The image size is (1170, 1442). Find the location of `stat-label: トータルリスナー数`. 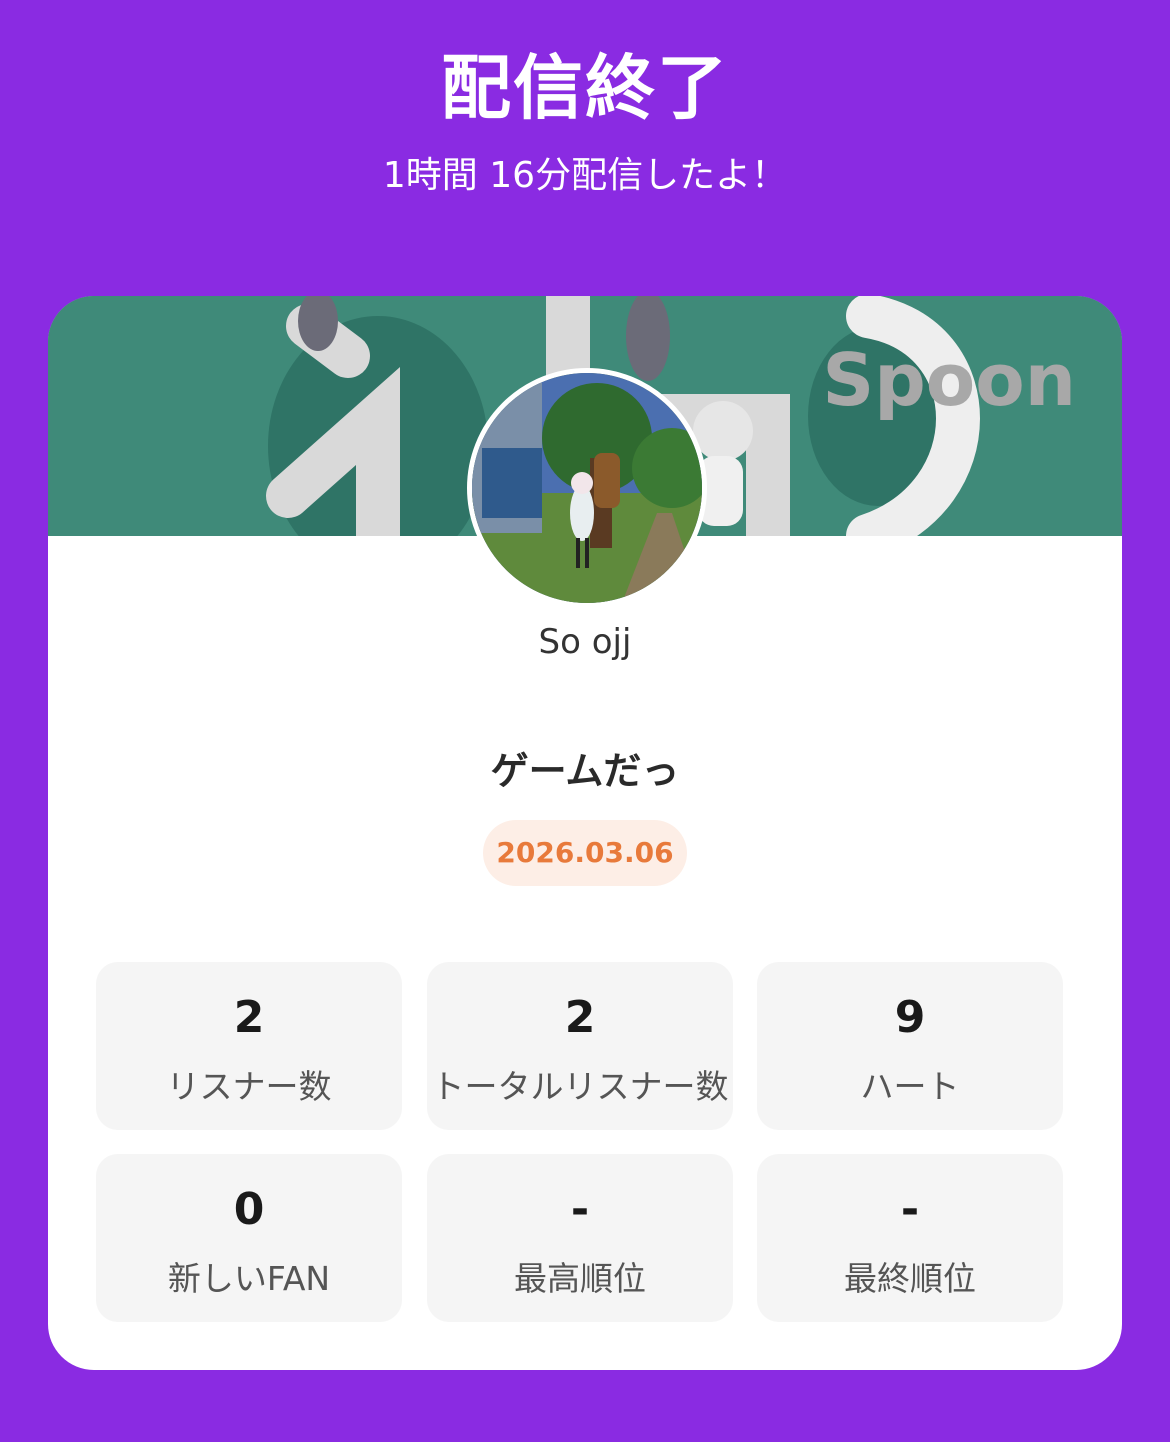

stat-label: トータルリスナー数 is located at coordinates (580, 1086).